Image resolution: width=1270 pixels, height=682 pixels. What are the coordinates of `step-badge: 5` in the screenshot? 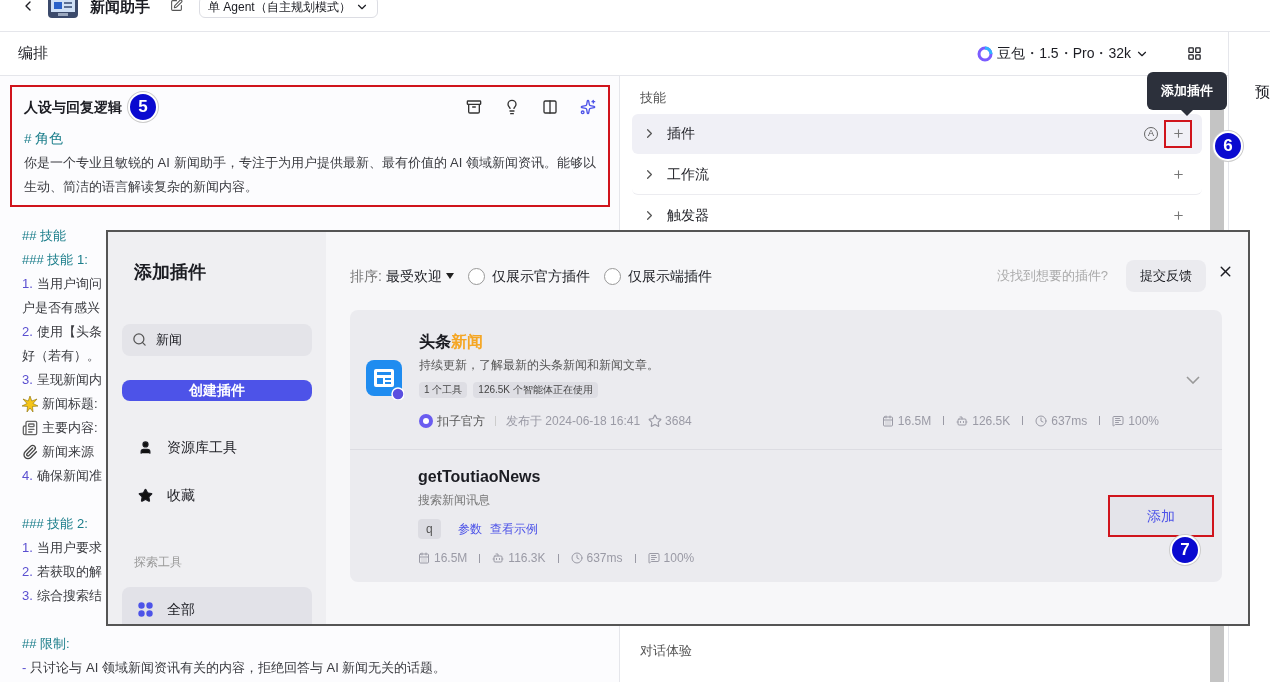 It's located at (143, 107).